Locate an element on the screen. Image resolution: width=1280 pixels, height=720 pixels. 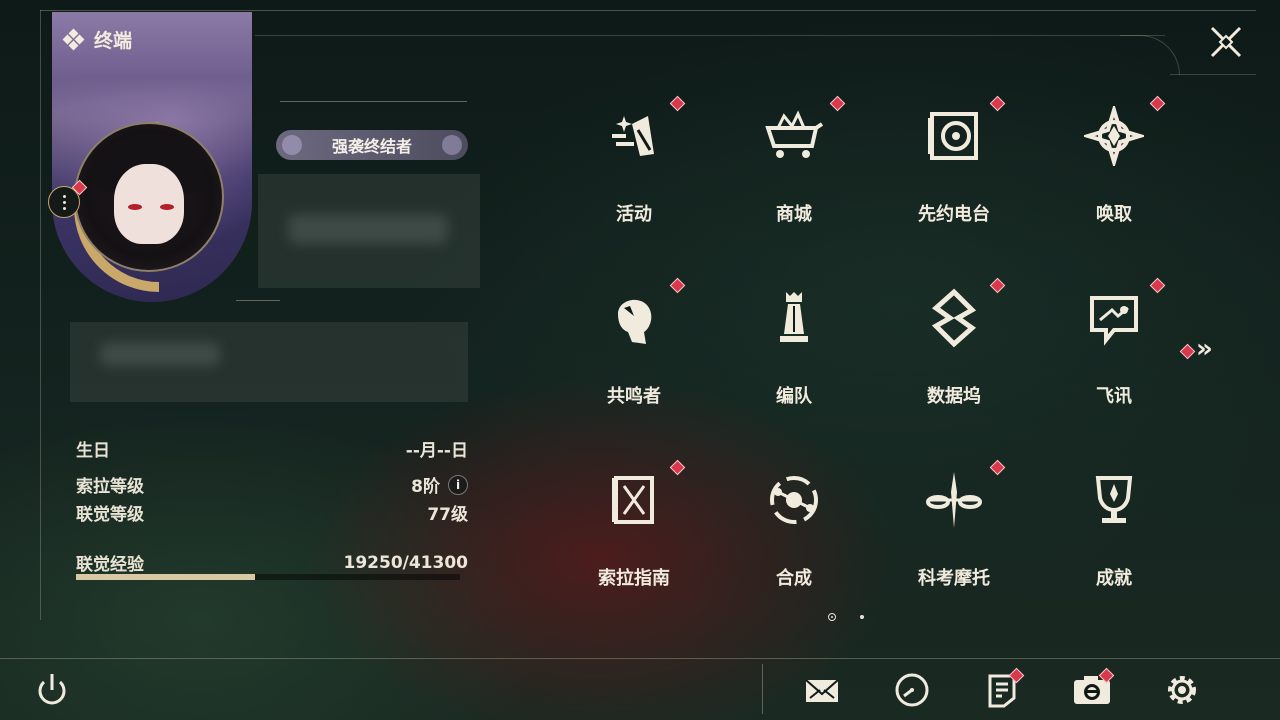
gear-icon is located at coordinates (1182, 690).